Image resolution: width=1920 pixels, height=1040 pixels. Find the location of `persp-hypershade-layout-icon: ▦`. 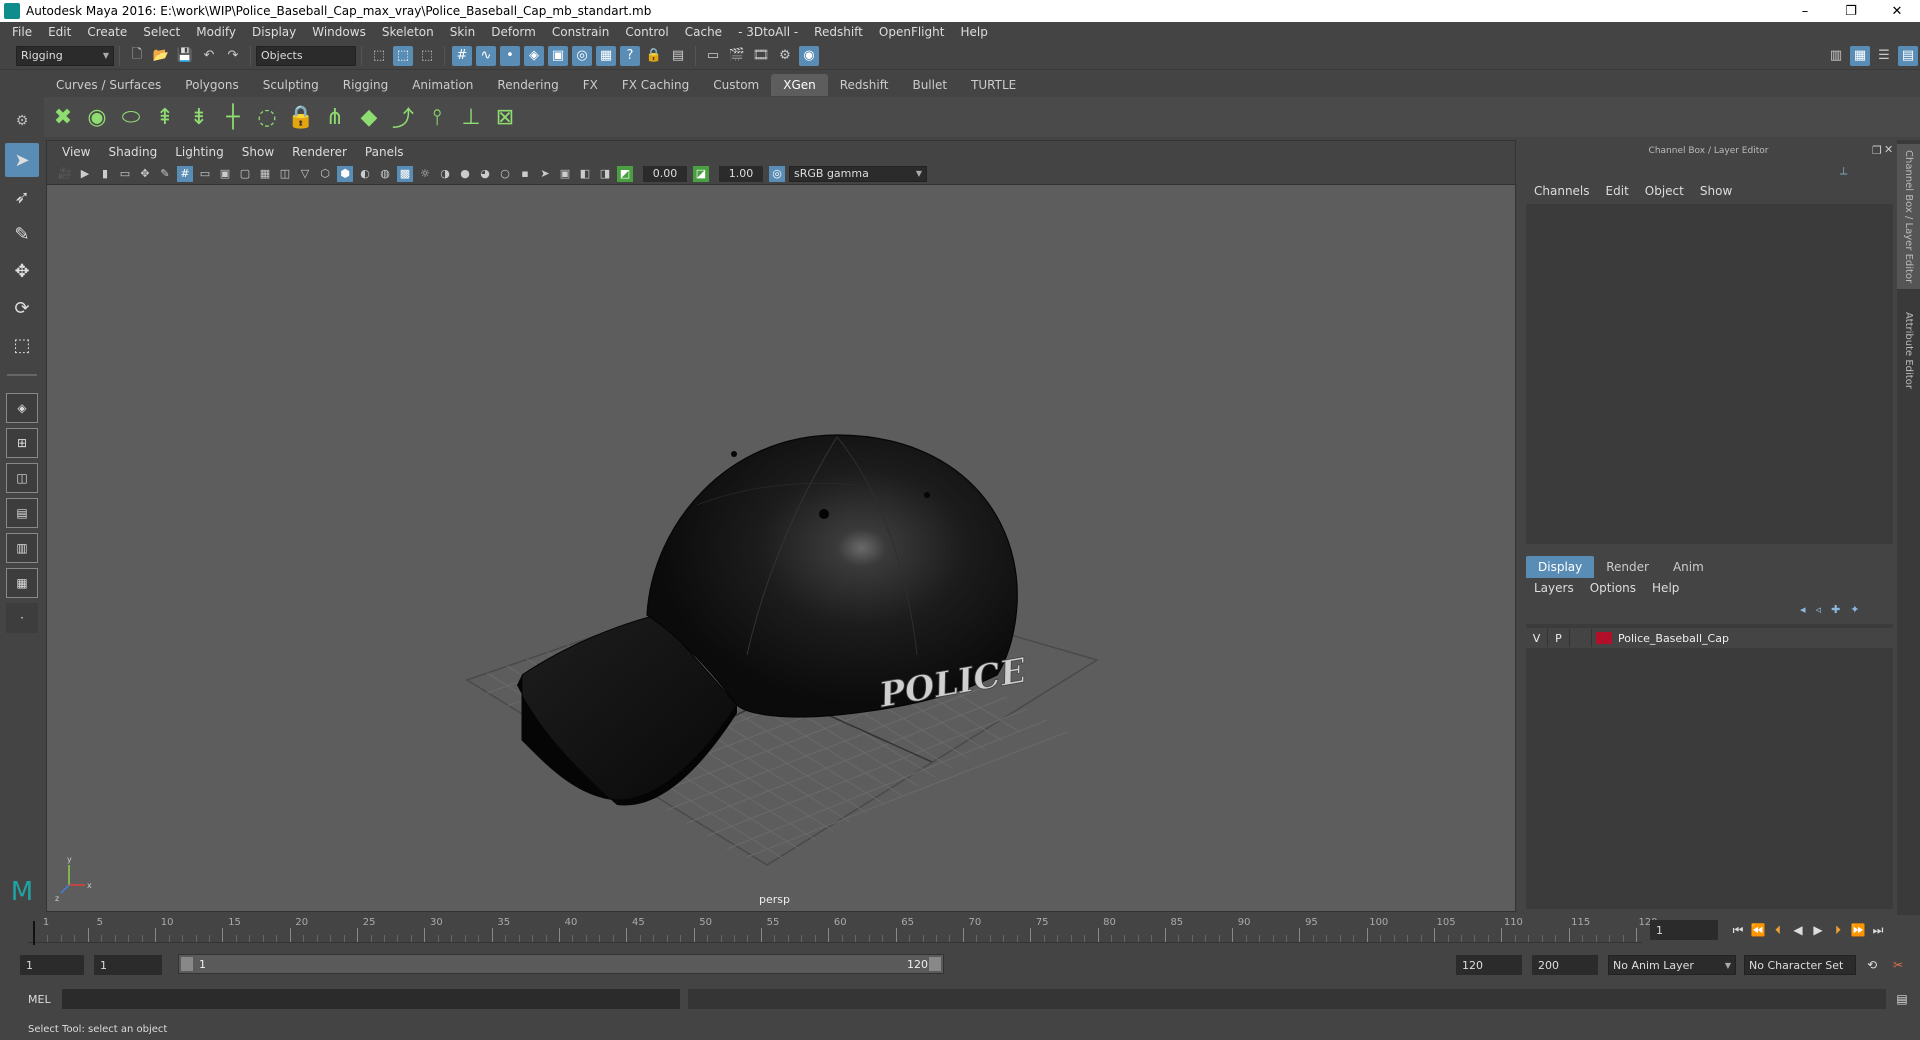

persp-hypershade-layout-icon: ▦ is located at coordinates (22, 583).